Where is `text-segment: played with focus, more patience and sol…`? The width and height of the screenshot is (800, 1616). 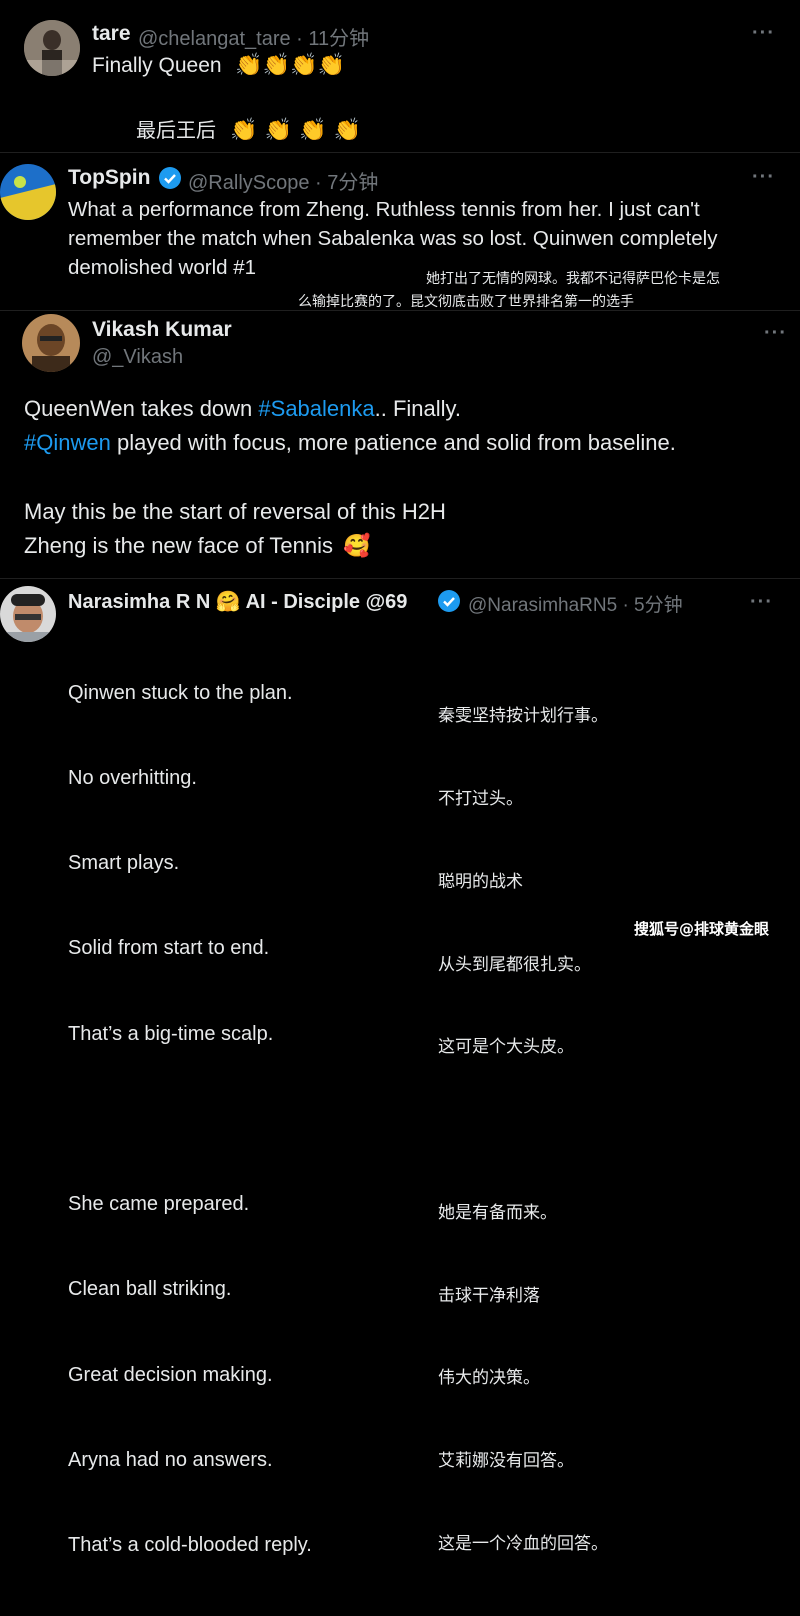 text-segment: played with focus, more patience and sol… is located at coordinates (393, 442).